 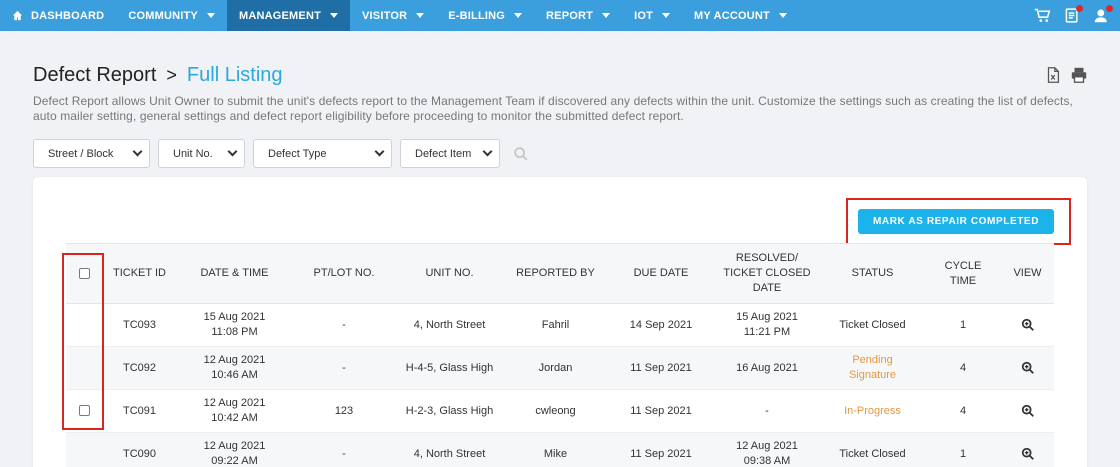 I want to click on defect-item-select-value: Defect Item, so click(x=443, y=153).